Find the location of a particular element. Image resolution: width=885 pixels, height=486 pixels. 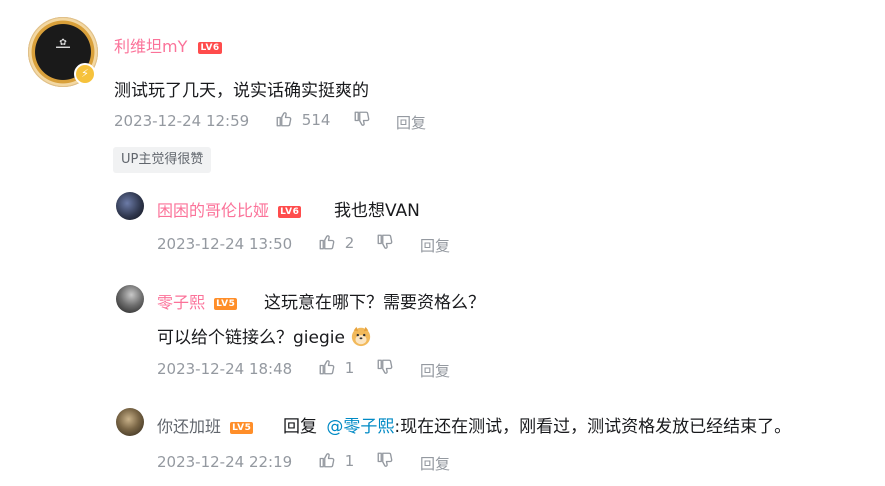

reply-text: 我也想VAN is located at coordinates (377, 211).